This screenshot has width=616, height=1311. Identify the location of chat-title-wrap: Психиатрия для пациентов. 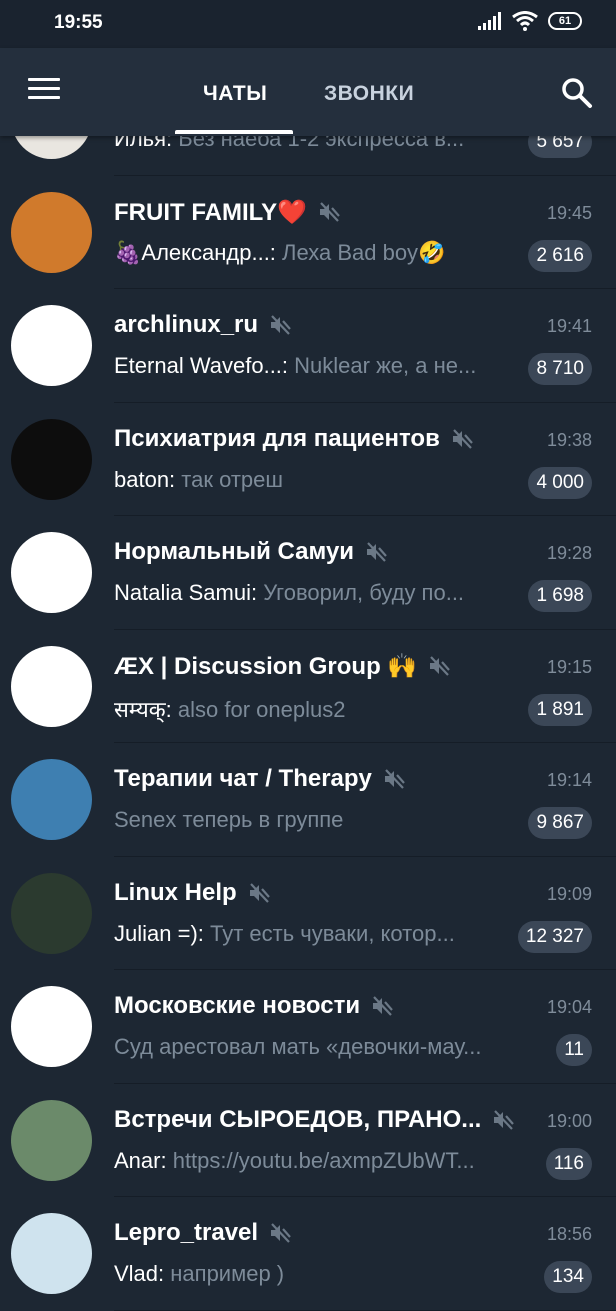
(294, 439).